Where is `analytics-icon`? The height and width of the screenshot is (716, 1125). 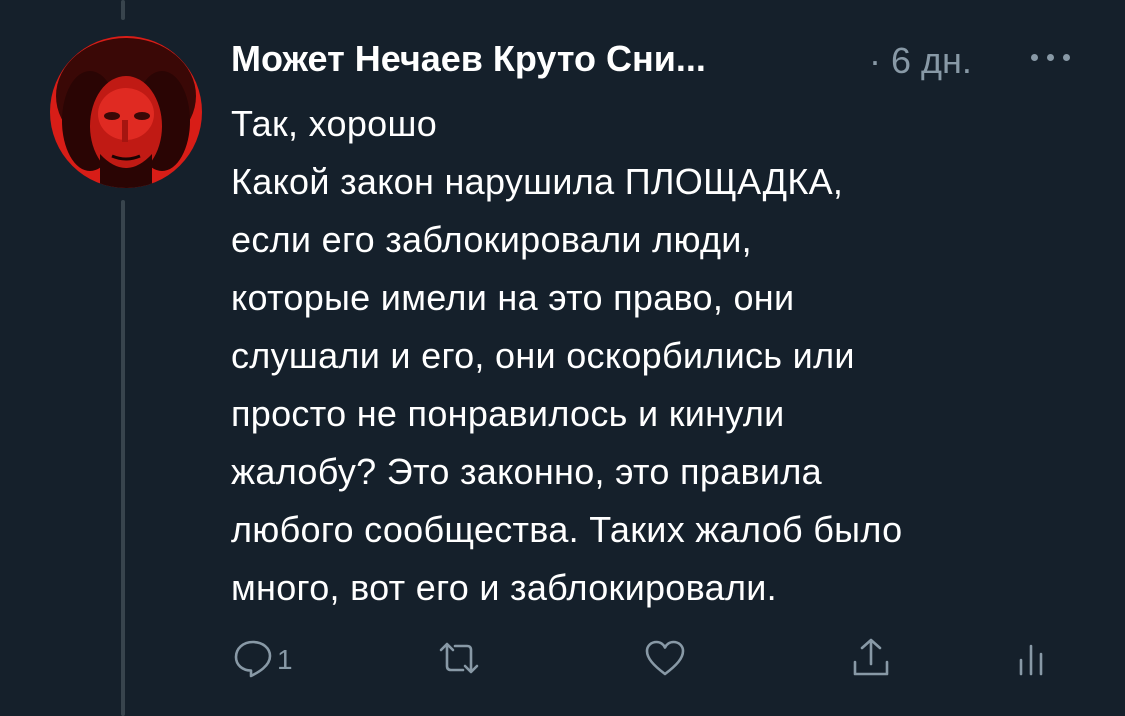
analytics-icon is located at coordinates (1031, 660).